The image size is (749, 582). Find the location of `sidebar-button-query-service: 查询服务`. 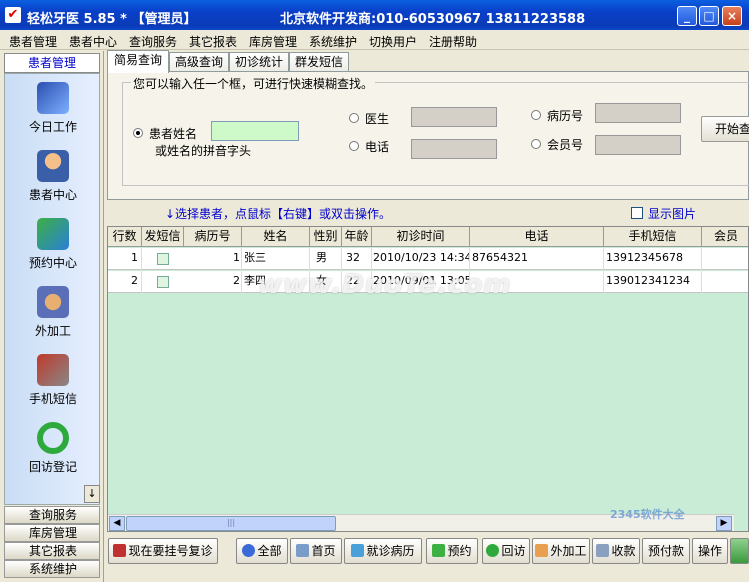

sidebar-button-query-service: 查询服务 is located at coordinates (52, 515).